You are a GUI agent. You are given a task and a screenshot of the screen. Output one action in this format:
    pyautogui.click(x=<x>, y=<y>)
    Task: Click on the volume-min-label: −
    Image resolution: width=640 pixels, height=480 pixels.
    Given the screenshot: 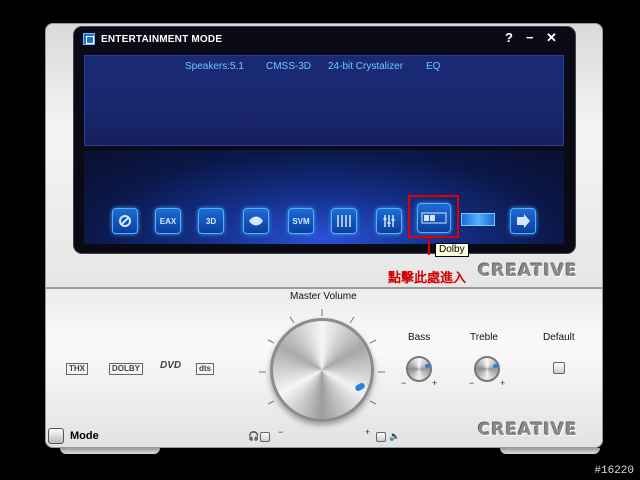 What is the action you would take?
    pyautogui.click(x=281, y=432)
    